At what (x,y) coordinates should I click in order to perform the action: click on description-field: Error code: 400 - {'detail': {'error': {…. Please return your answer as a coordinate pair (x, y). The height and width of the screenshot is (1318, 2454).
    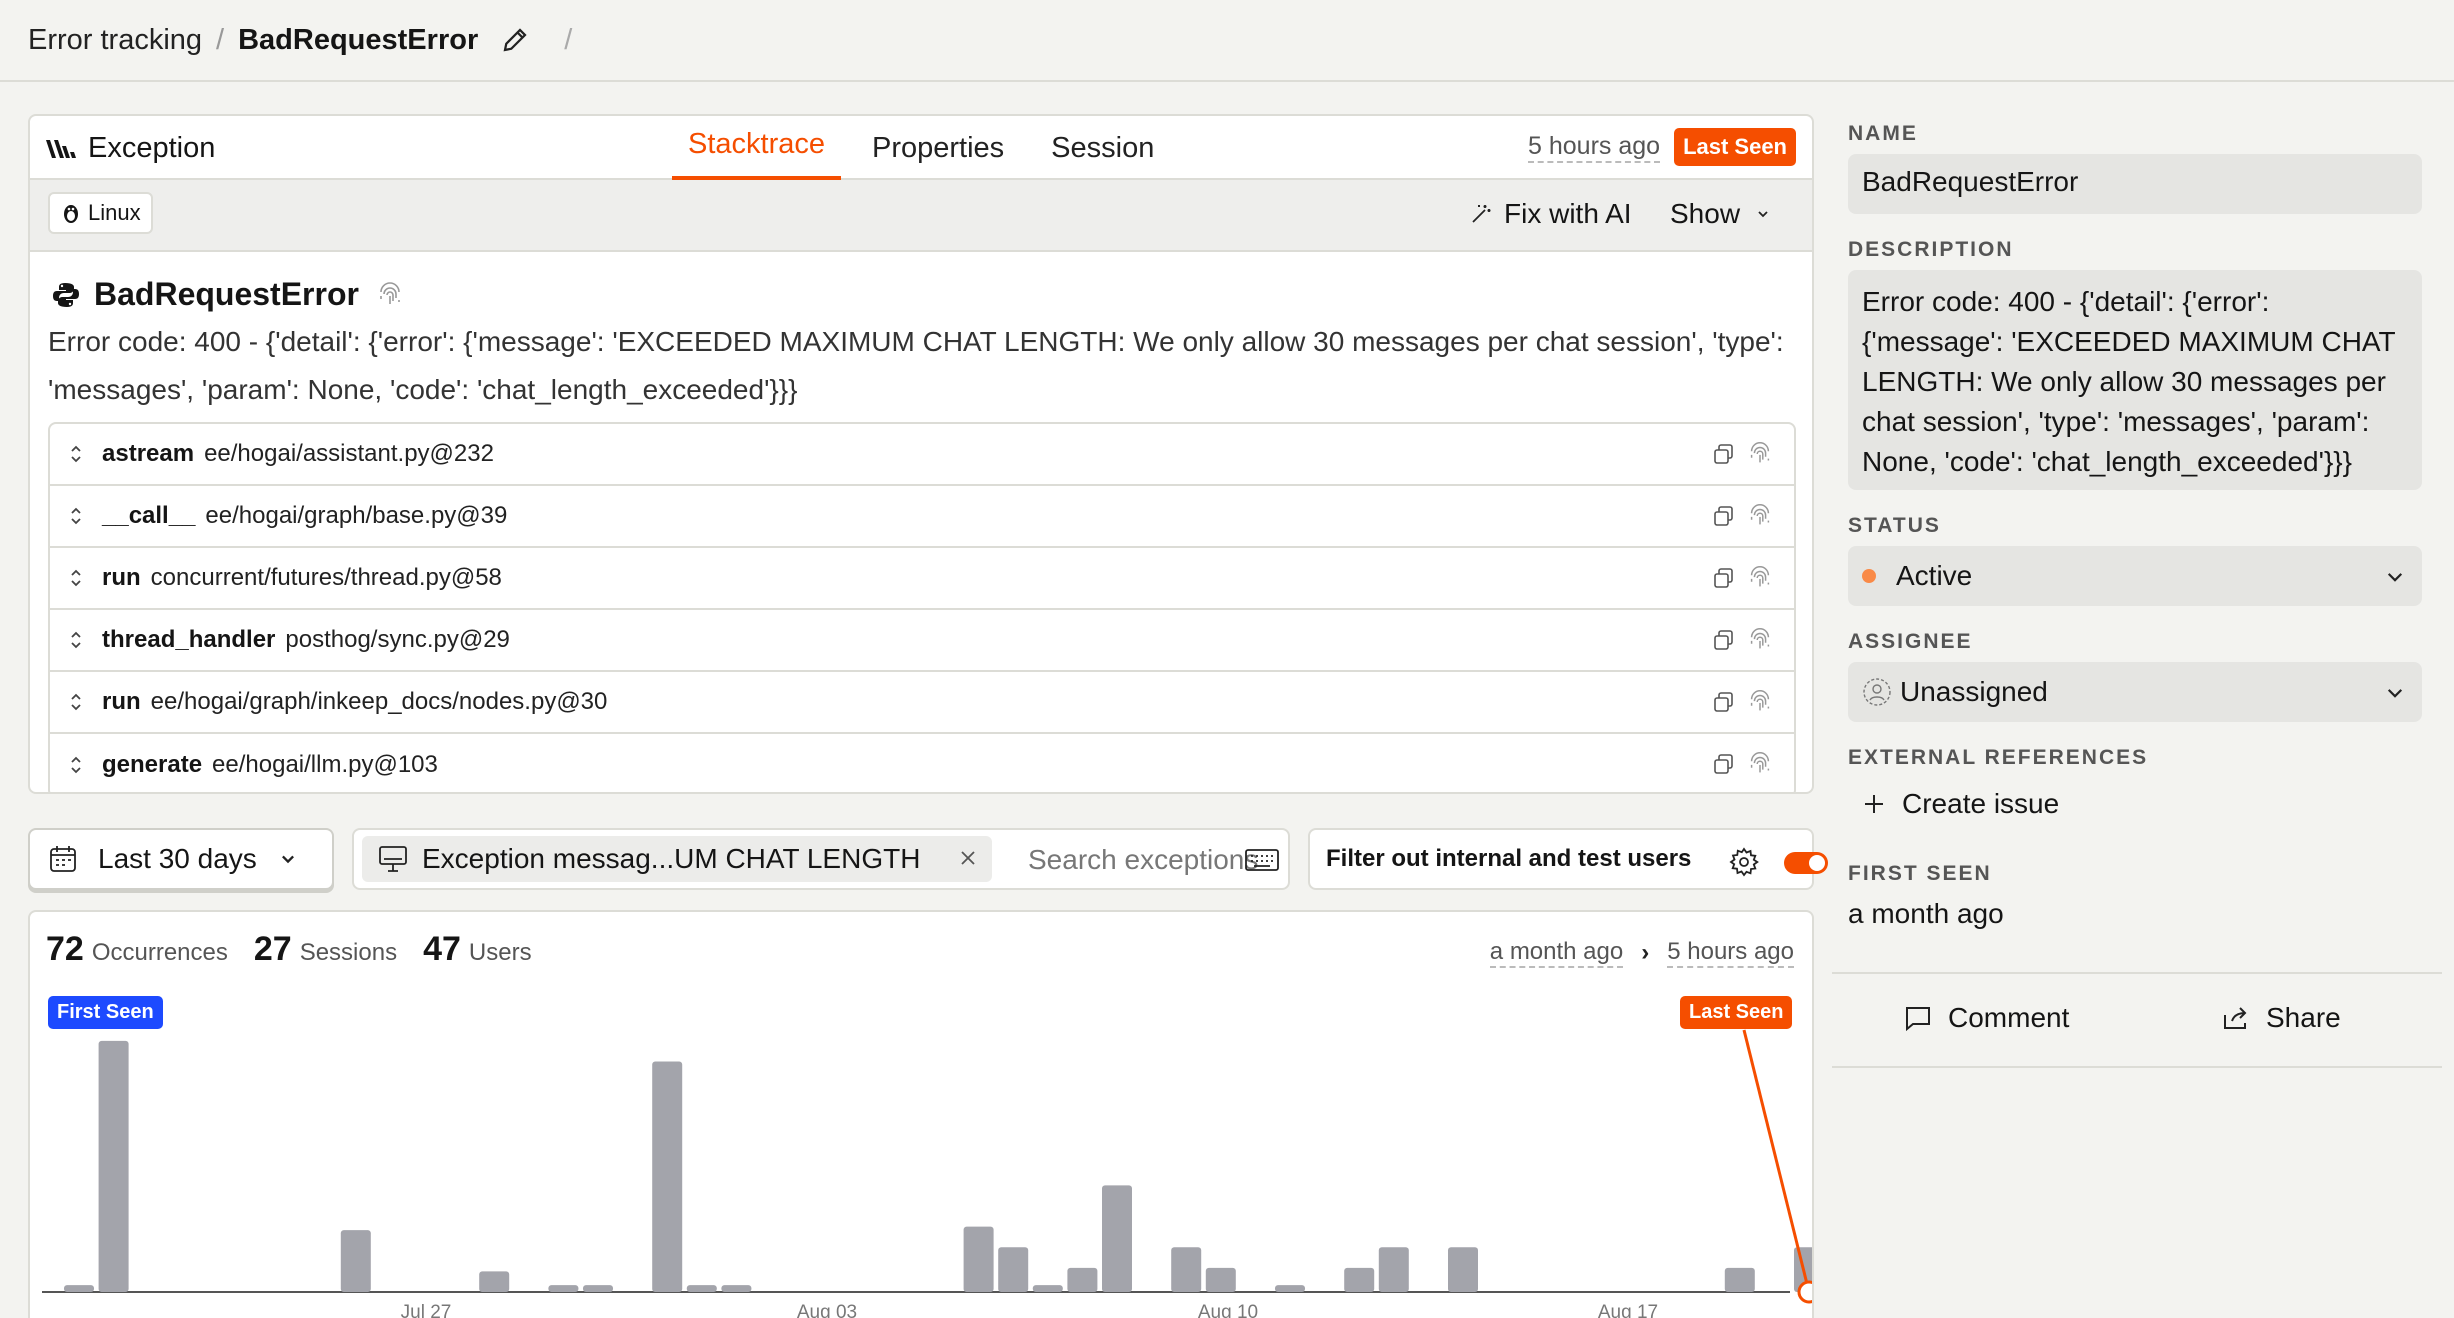
    Looking at the image, I should click on (2135, 380).